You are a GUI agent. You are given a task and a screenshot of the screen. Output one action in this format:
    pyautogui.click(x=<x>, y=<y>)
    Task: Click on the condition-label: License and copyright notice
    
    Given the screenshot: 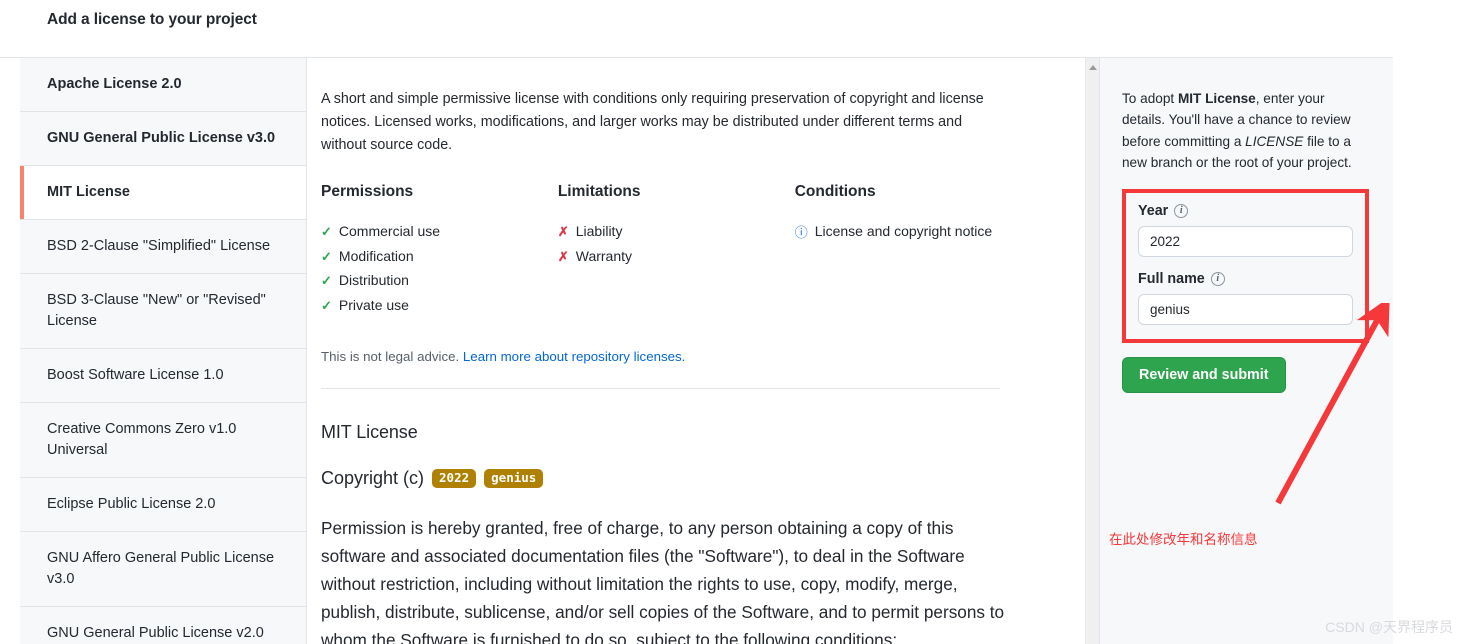 What is the action you would take?
    pyautogui.click(x=903, y=231)
    